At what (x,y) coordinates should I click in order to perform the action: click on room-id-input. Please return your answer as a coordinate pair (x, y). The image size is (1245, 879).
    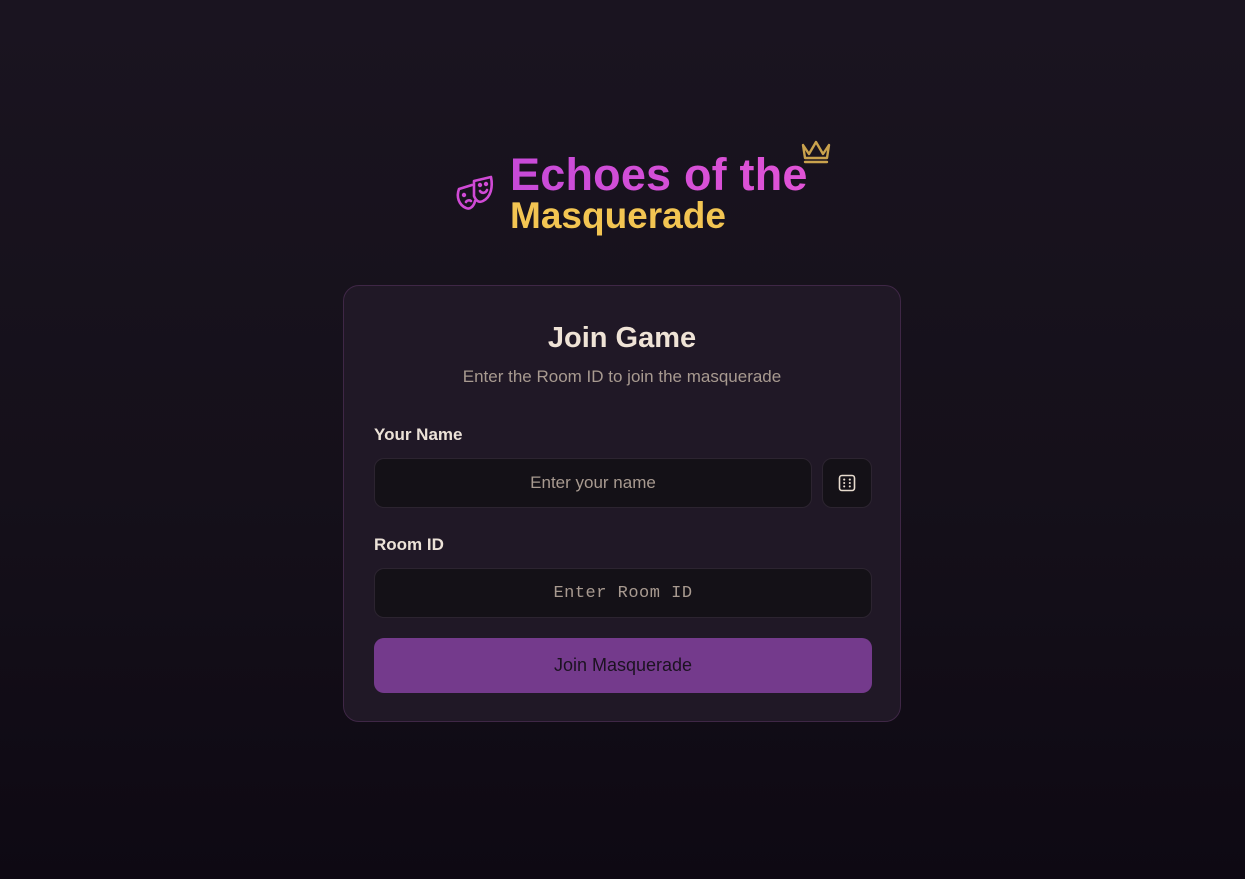
    Looking at the image, I should click on (623, 593).